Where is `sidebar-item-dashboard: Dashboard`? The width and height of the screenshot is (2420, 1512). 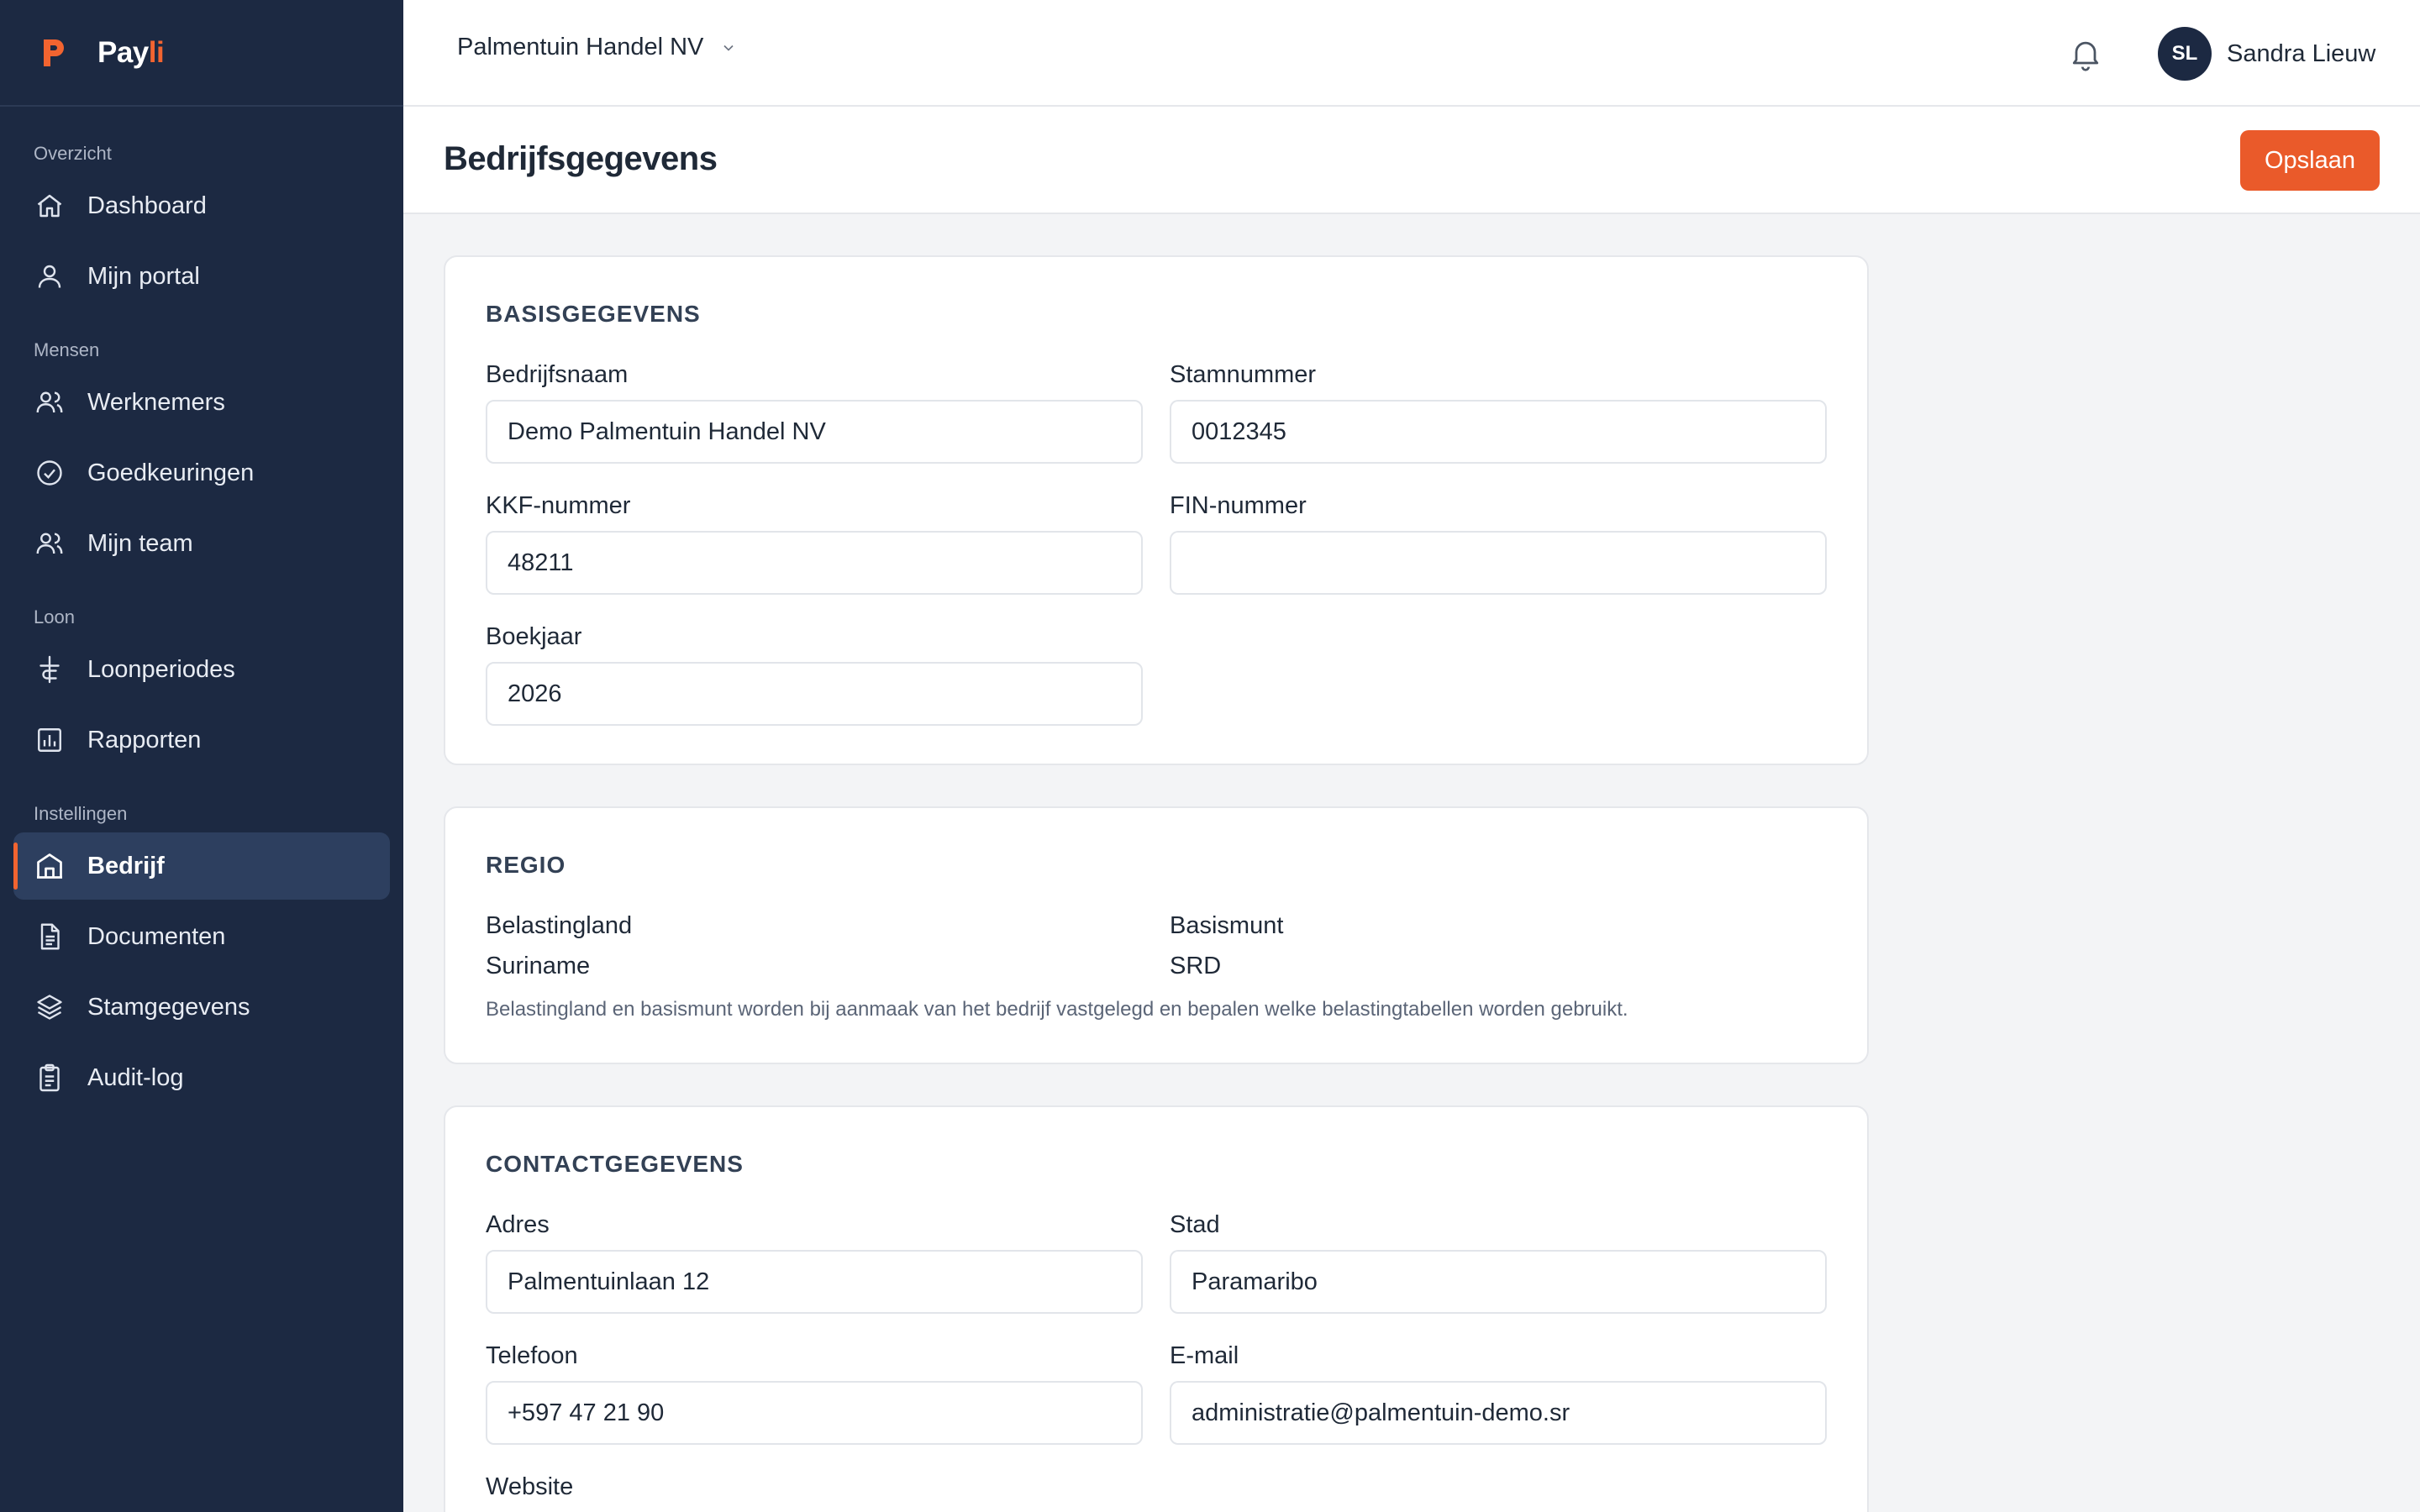 sidebar-item-dashboard: Dashboard is located at coordinates (202, 205).